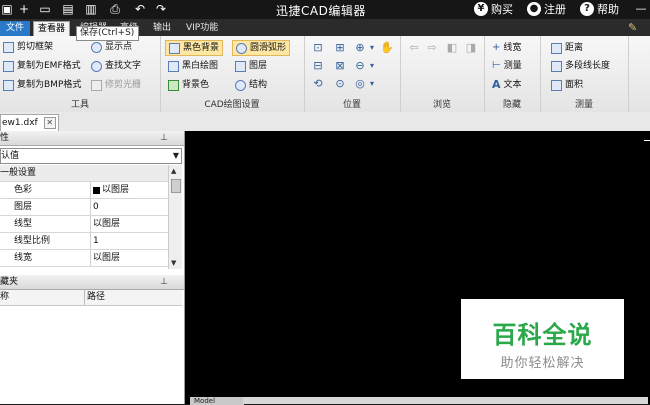 This screenshot has height=405, width=650. I want to click on position-group: ⊡ ⊞ ⊕ ▾ ✋ ⊟ ⊠ ⊖ ▾ ⟲ ⊙ ◎ ▾ 位置, so click(352, 74).